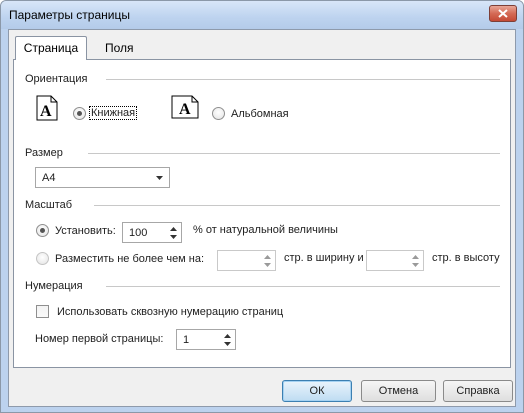 The image size is (524, 413). What do you see at coordinates (206, 339) in the screenshot?
I see `first-page-number-spinner: 1` at bounding box center [206, 339].